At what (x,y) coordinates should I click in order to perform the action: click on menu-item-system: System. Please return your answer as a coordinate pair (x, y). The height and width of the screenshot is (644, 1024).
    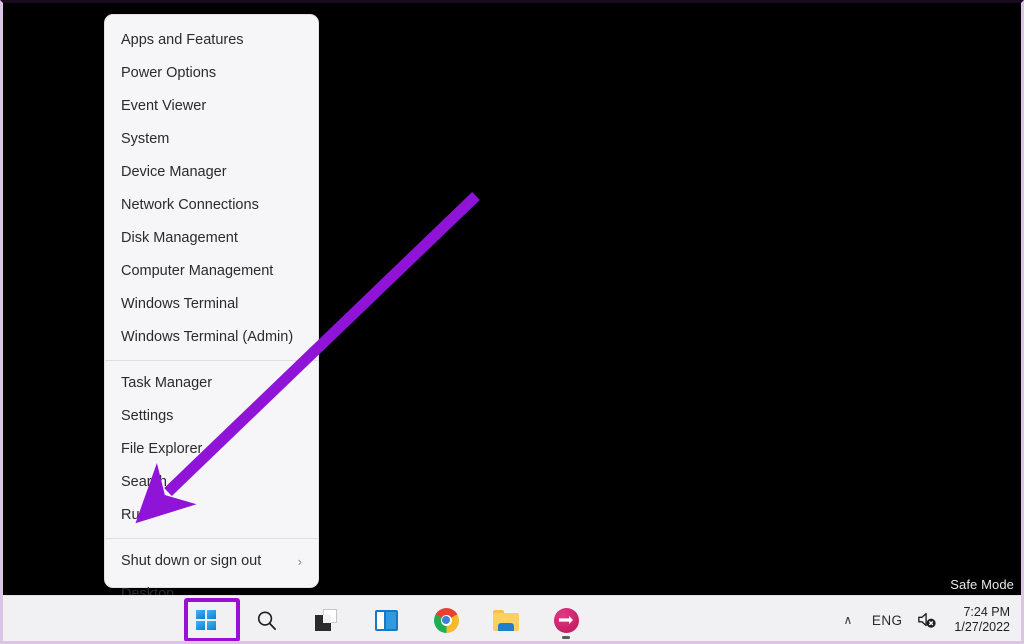
    Looking at the image, I should click on (211, 139).